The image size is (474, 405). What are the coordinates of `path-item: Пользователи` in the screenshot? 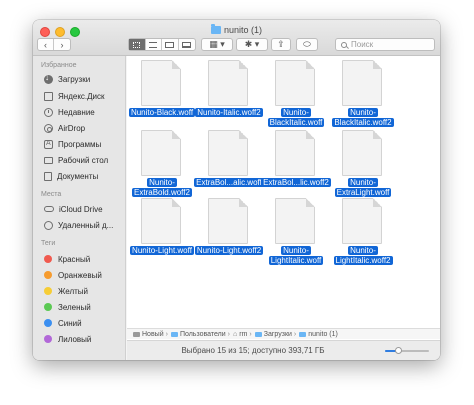 It's located at (203, 334).